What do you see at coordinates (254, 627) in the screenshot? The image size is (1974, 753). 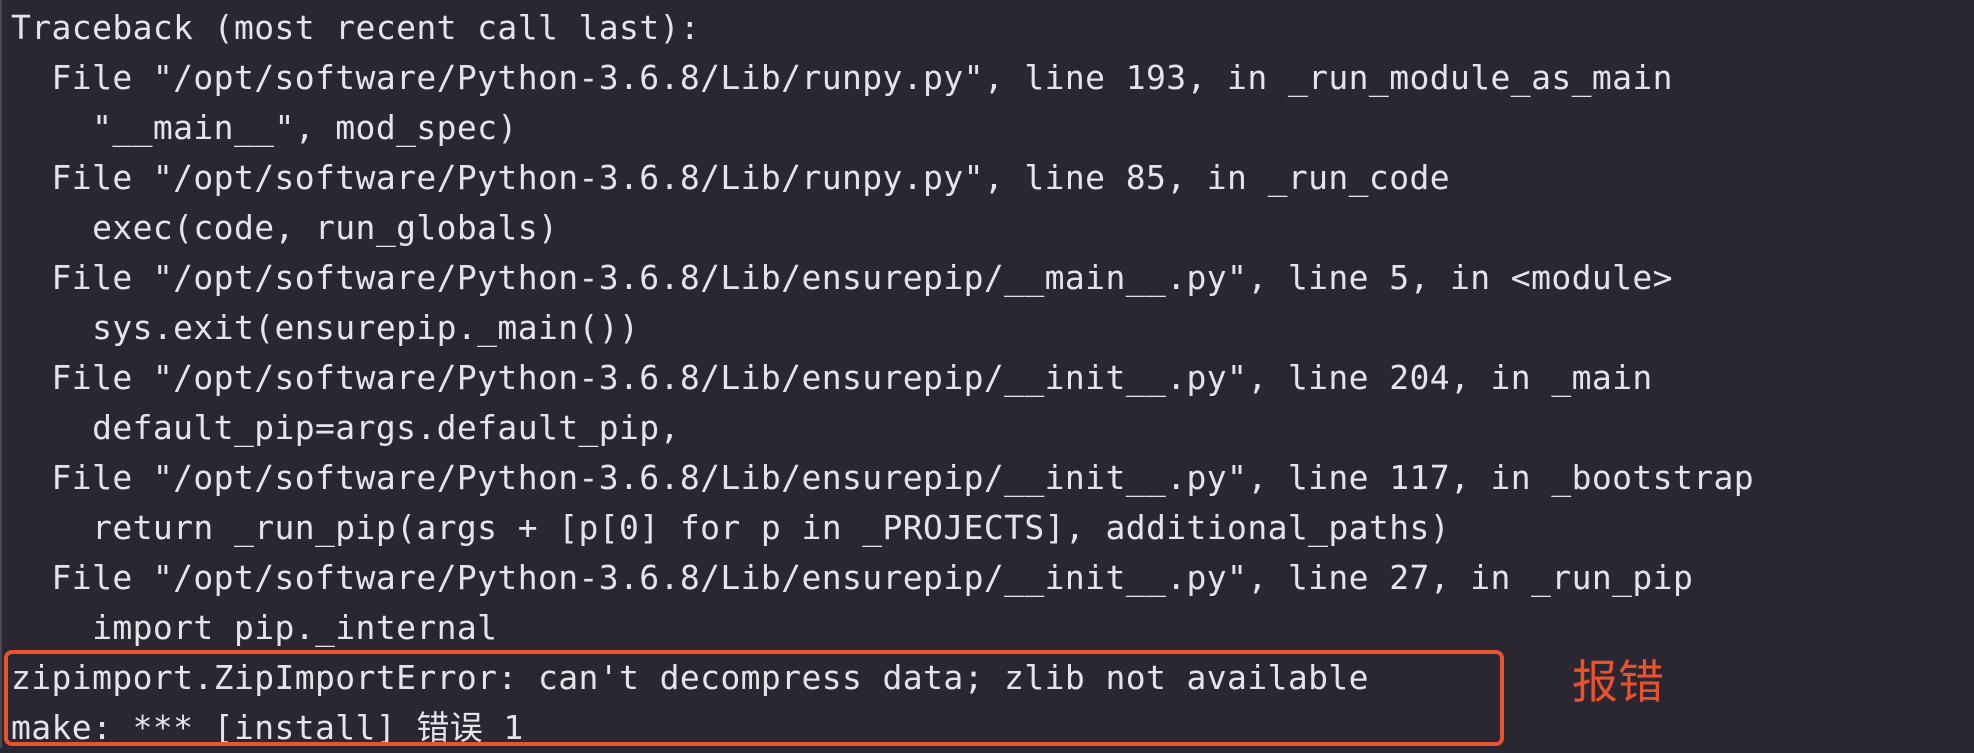 I see `traceback-code-line: import pip._internal` at bounding box center [254, 627].